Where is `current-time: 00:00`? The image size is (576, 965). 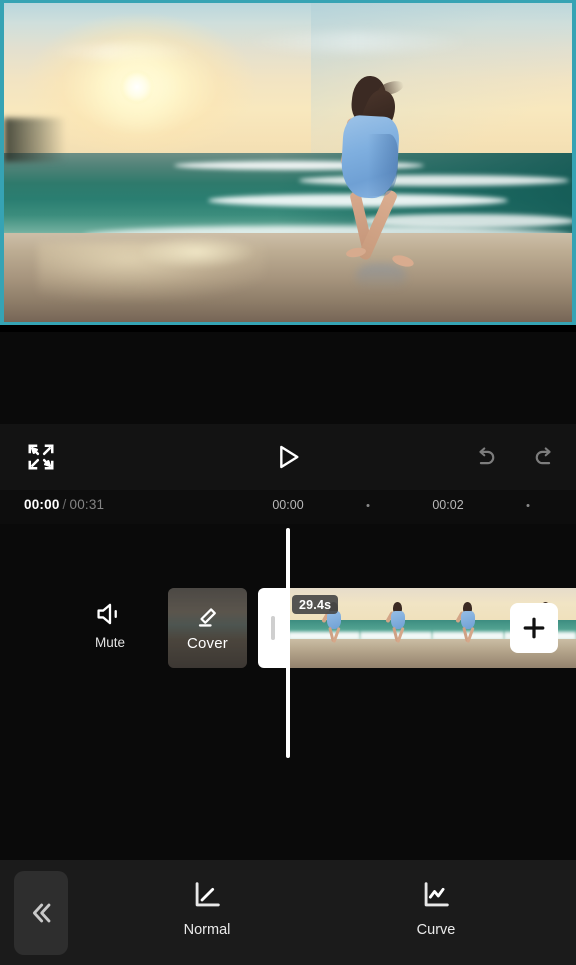 current-time: 00:00 is located at coordinates (42, 504).